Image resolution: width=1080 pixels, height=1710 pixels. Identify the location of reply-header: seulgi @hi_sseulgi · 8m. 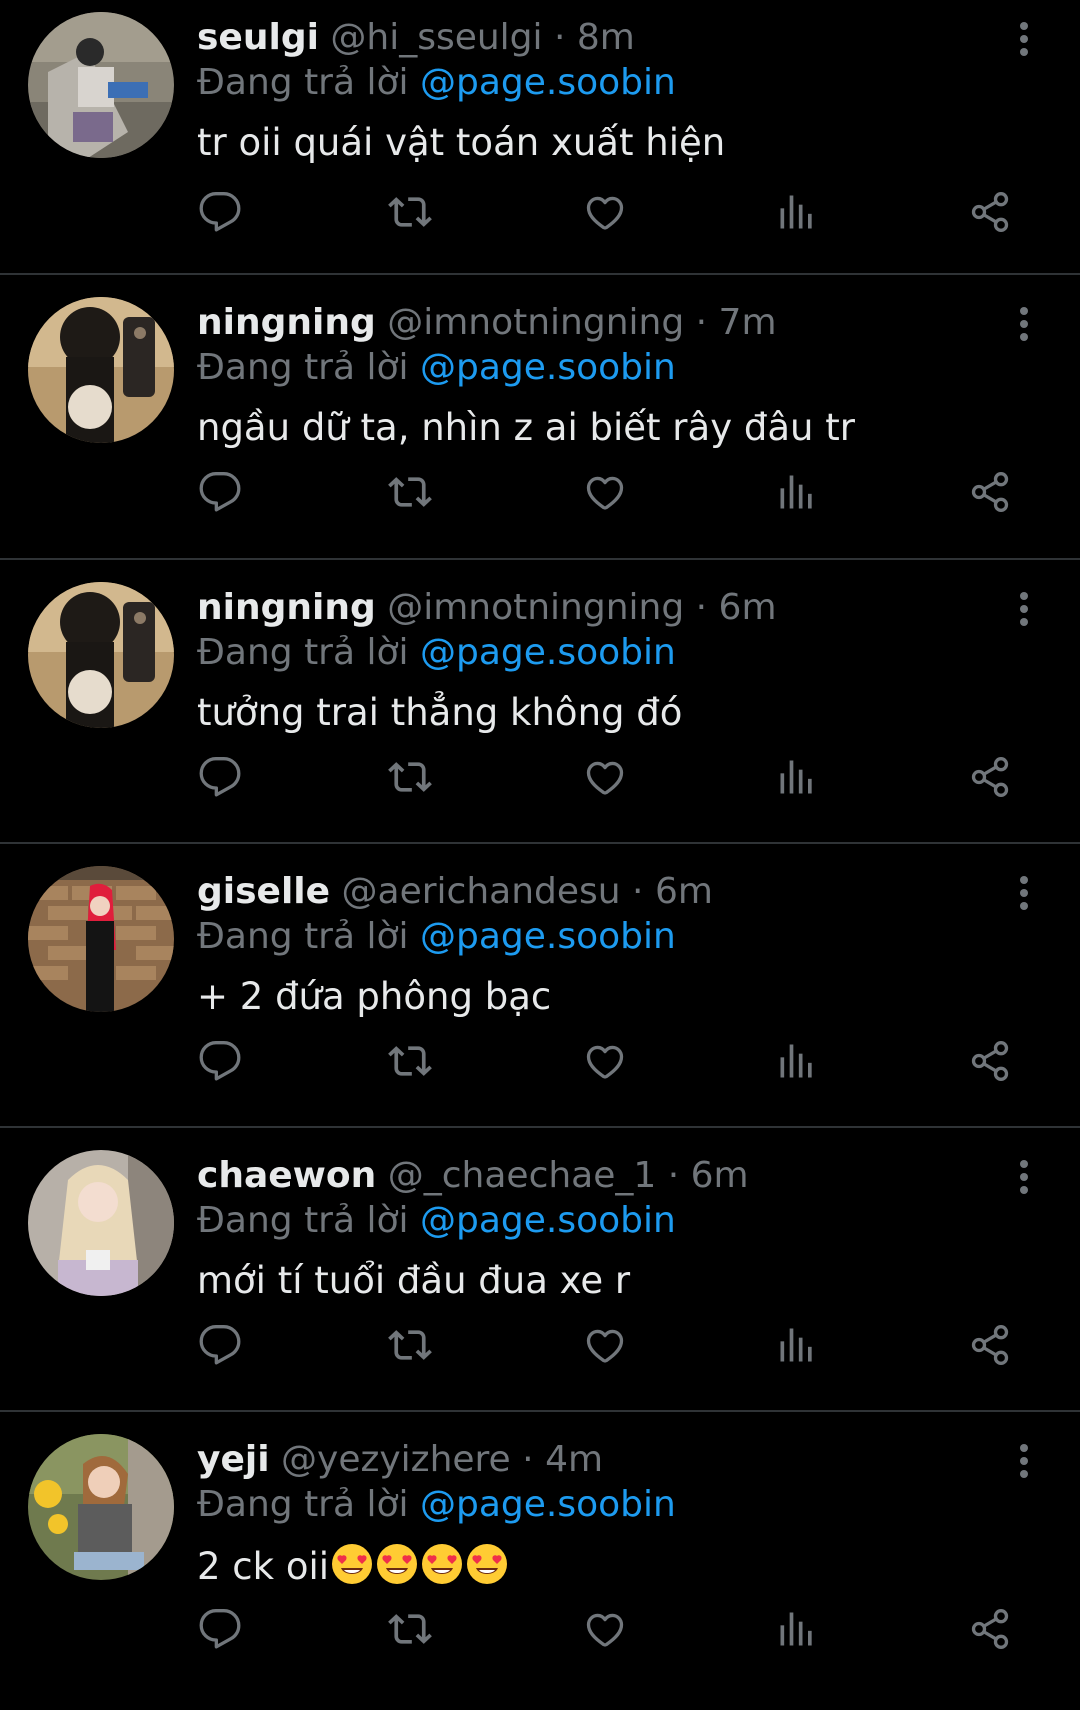
(593, 38).